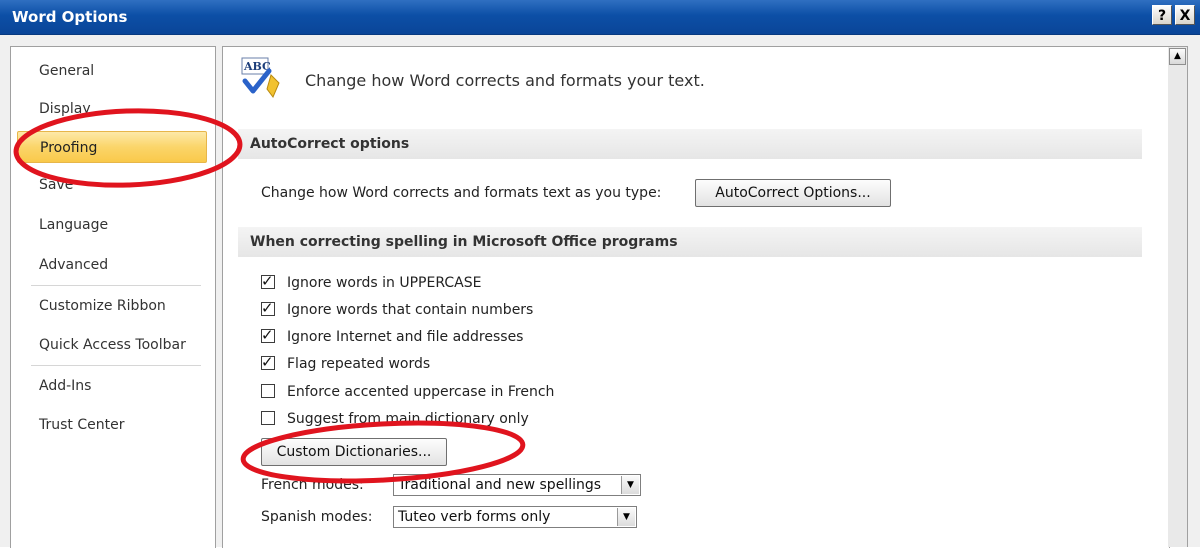 The height and width of the screenshot is (548, 1200). Describe the element at coordinates (112, 386) in the screenshot. I see `nav-item-add-ins: Add-Ins` at that location.